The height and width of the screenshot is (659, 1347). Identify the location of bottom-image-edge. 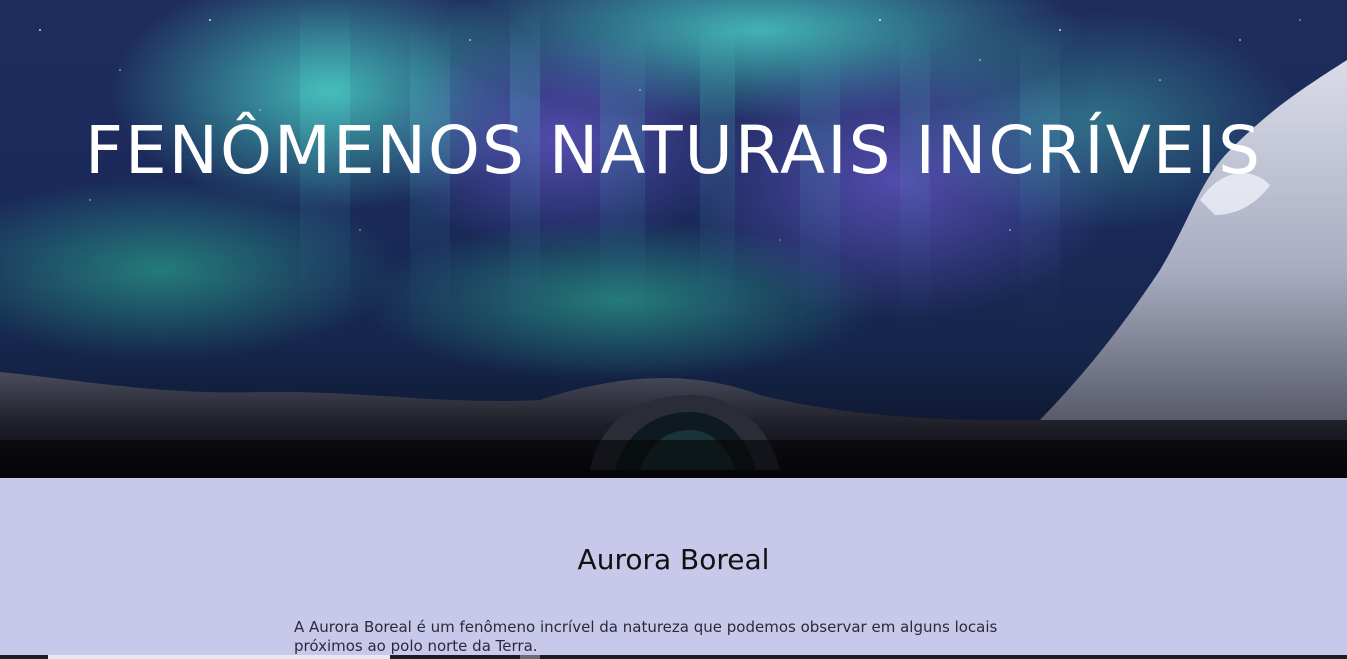
(673, 657).